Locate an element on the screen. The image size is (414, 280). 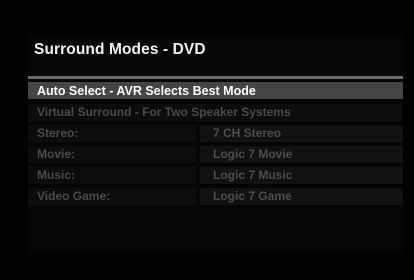
setting-row-video-game: Video Game: Logic 7 Game is located at coordinates (215, 196).